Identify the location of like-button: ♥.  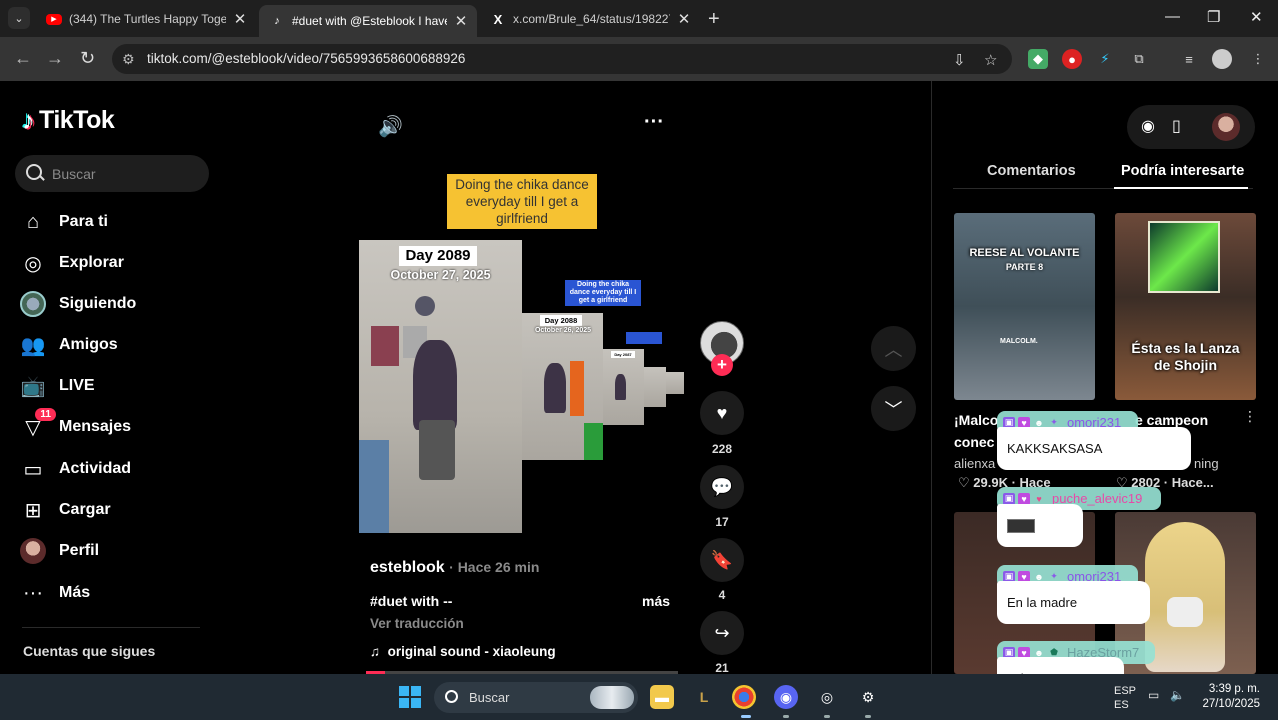
(722, 413).